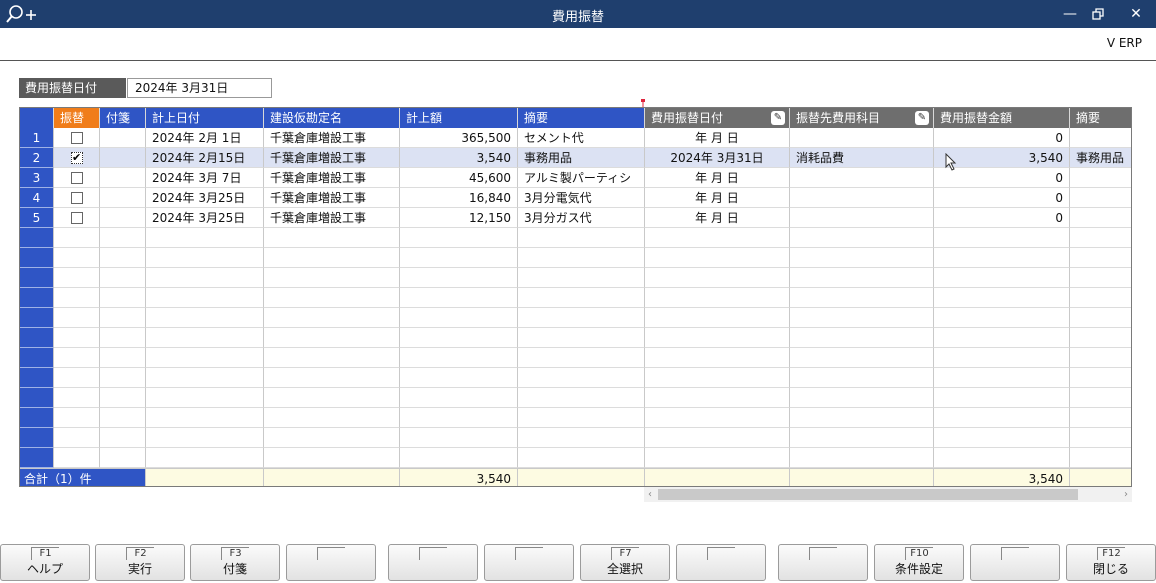  What do you see at coordinates (332, 118) in the screenshot?
I see `col-header-account: 建設仮勘定名` at bounding box center [332, 118].